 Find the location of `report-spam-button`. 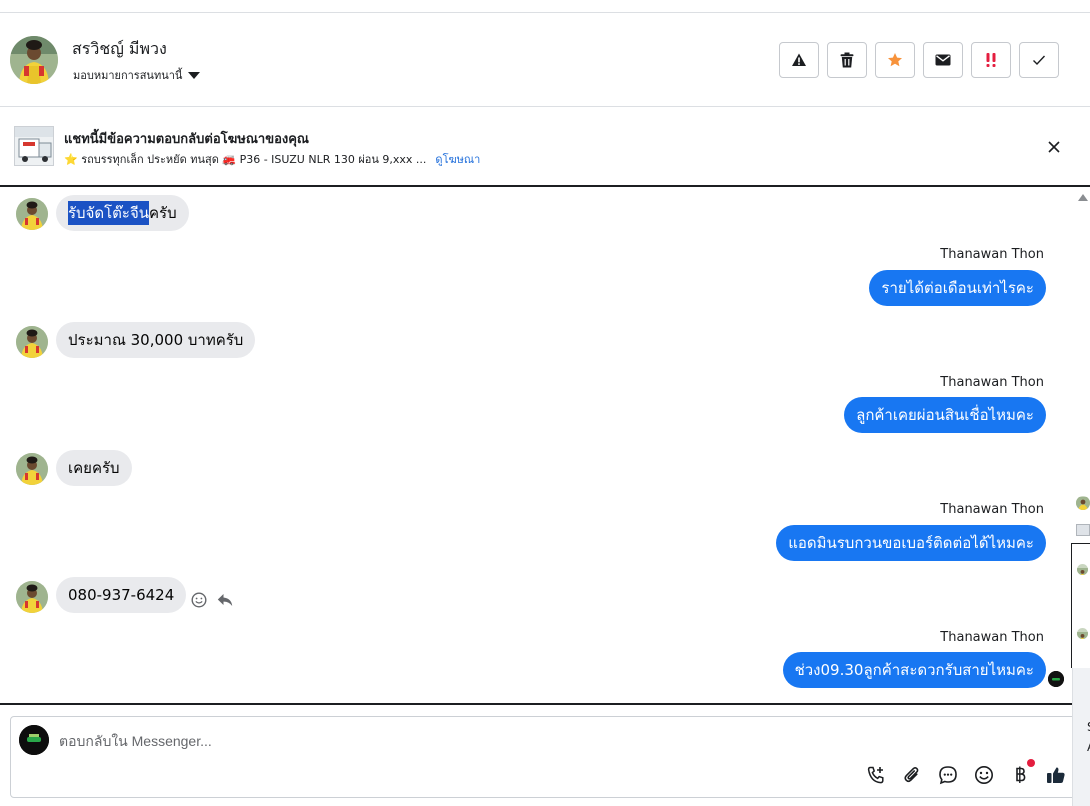

report-spam-button is located at coordinates (799, 60).